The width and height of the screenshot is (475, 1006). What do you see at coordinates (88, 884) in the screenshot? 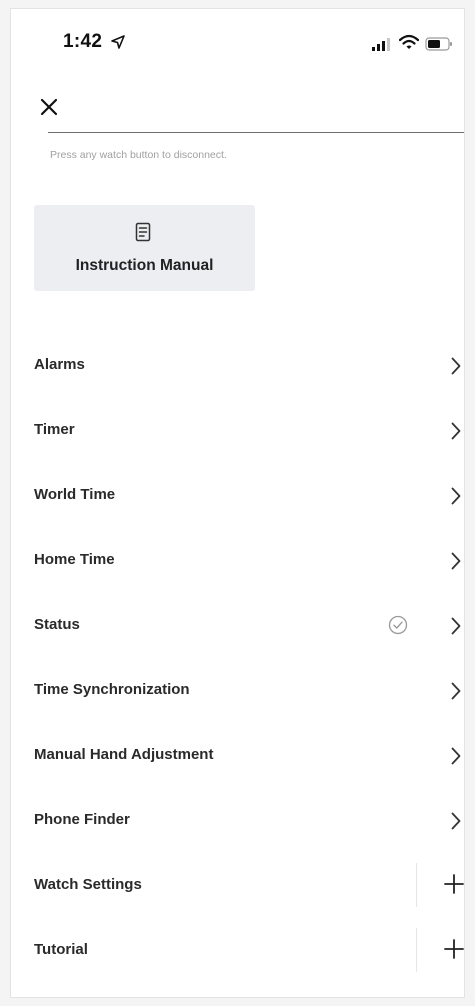
I see `menu-item-label: Watch Settings` at bounding box center [88, 884].